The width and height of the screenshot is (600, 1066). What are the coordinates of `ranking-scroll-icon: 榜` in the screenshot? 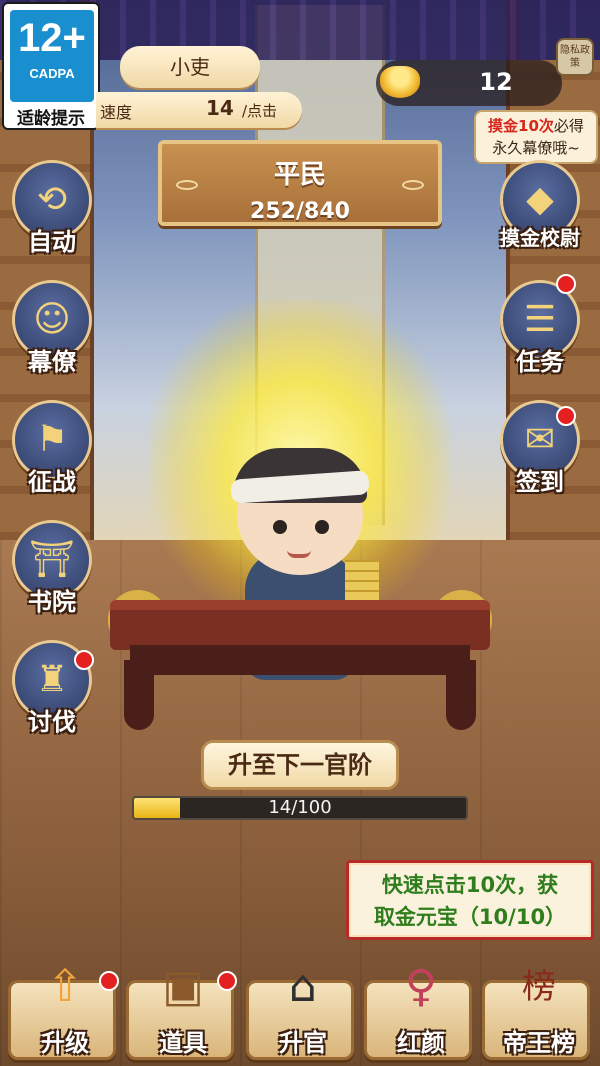 It's located at (539, 987).